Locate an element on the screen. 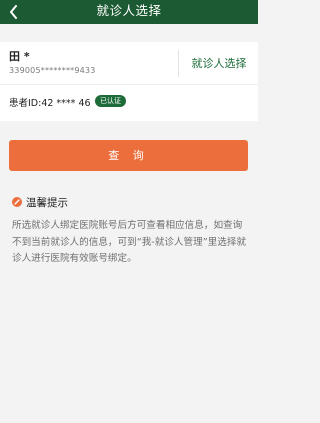 The height and width of the screenshot is (423, 320). tip-title: 温馨提示 is located at coordinates (47, 202).